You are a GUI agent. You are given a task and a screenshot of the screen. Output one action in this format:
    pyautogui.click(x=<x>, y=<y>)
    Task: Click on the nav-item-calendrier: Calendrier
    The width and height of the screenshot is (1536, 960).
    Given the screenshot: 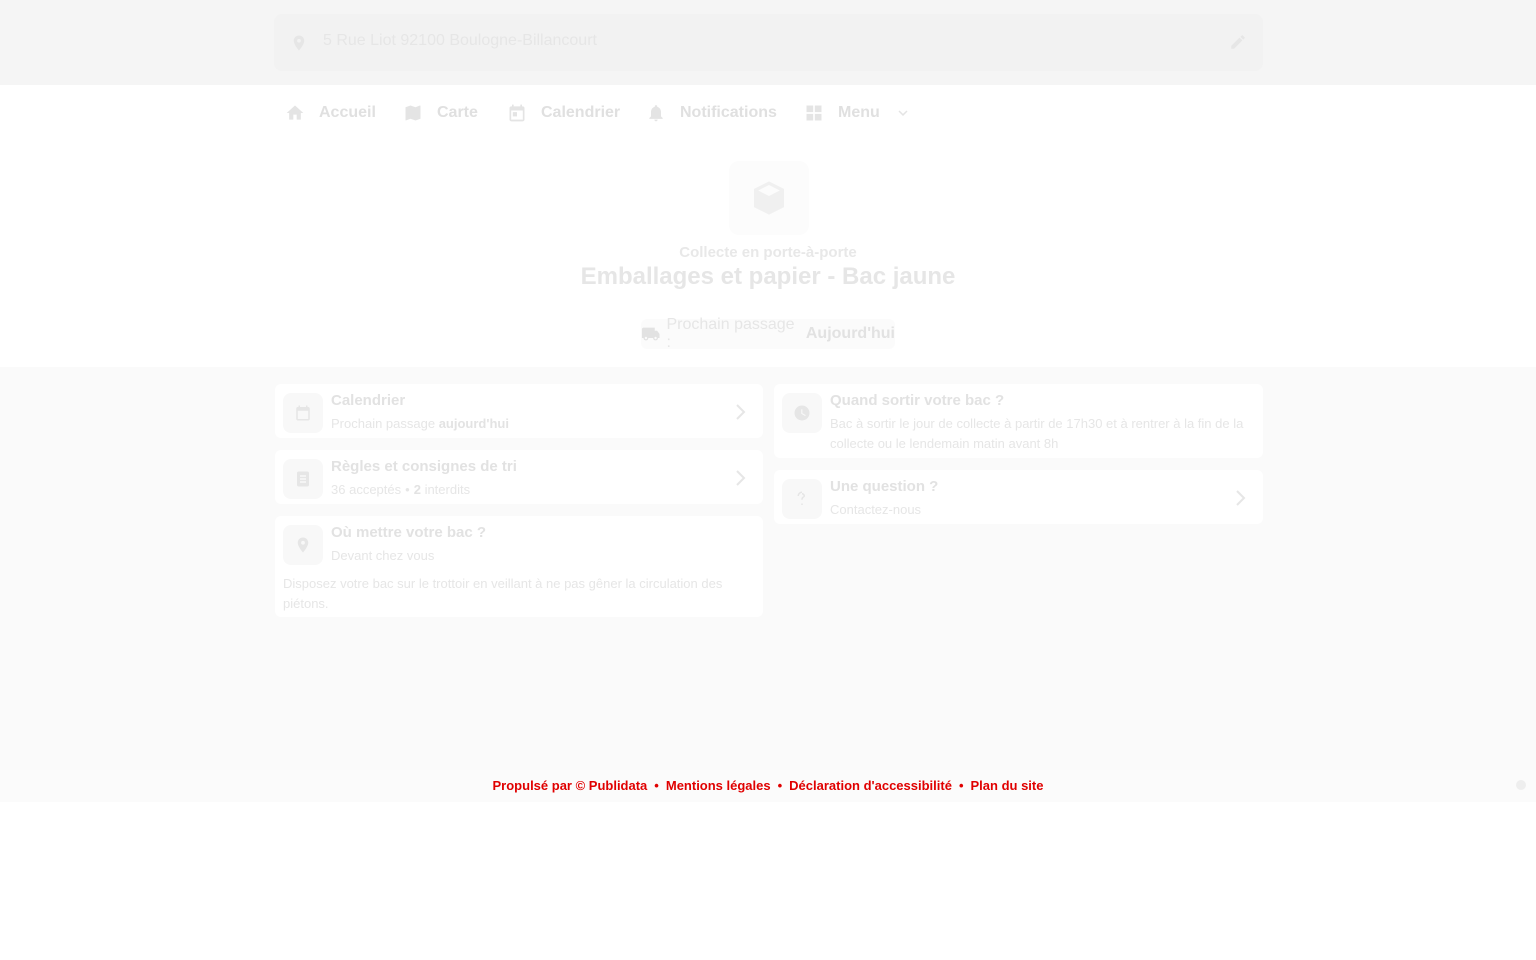 What is the action you would take?
    pyautogui.click(x=563, y=113)
    